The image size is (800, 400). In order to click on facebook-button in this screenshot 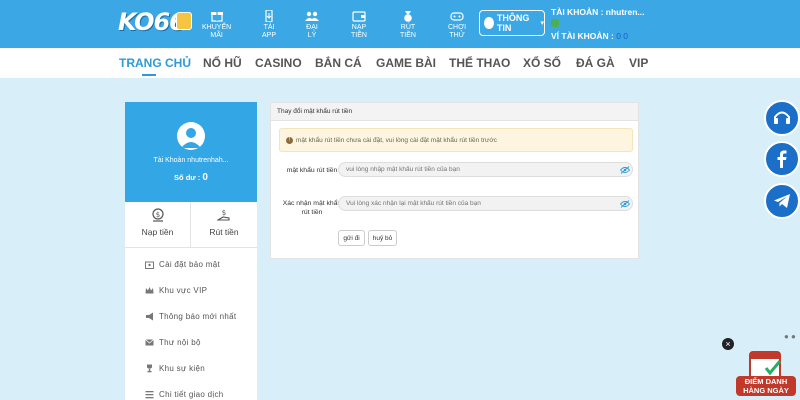, I will do `click(782, 159)`.